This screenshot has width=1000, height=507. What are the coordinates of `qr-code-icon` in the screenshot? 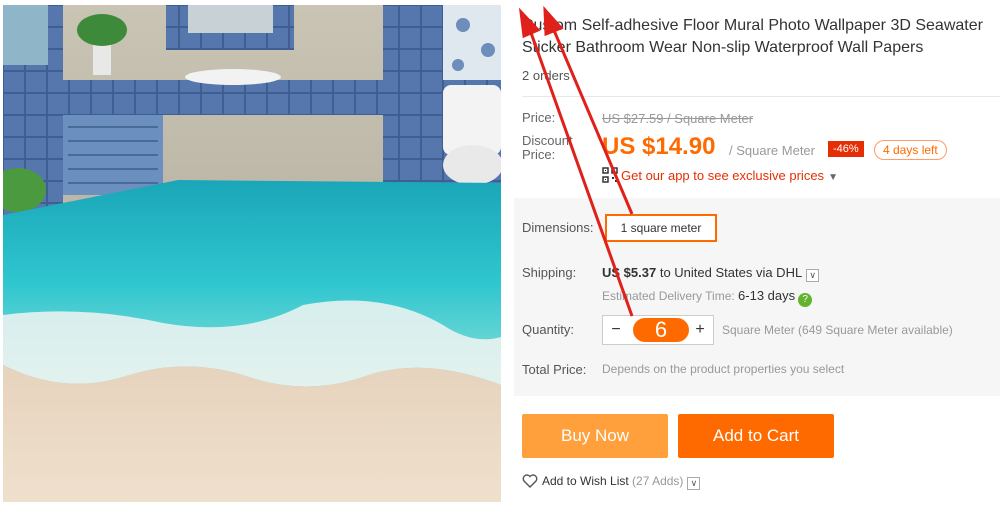 It's located at (610, 175).